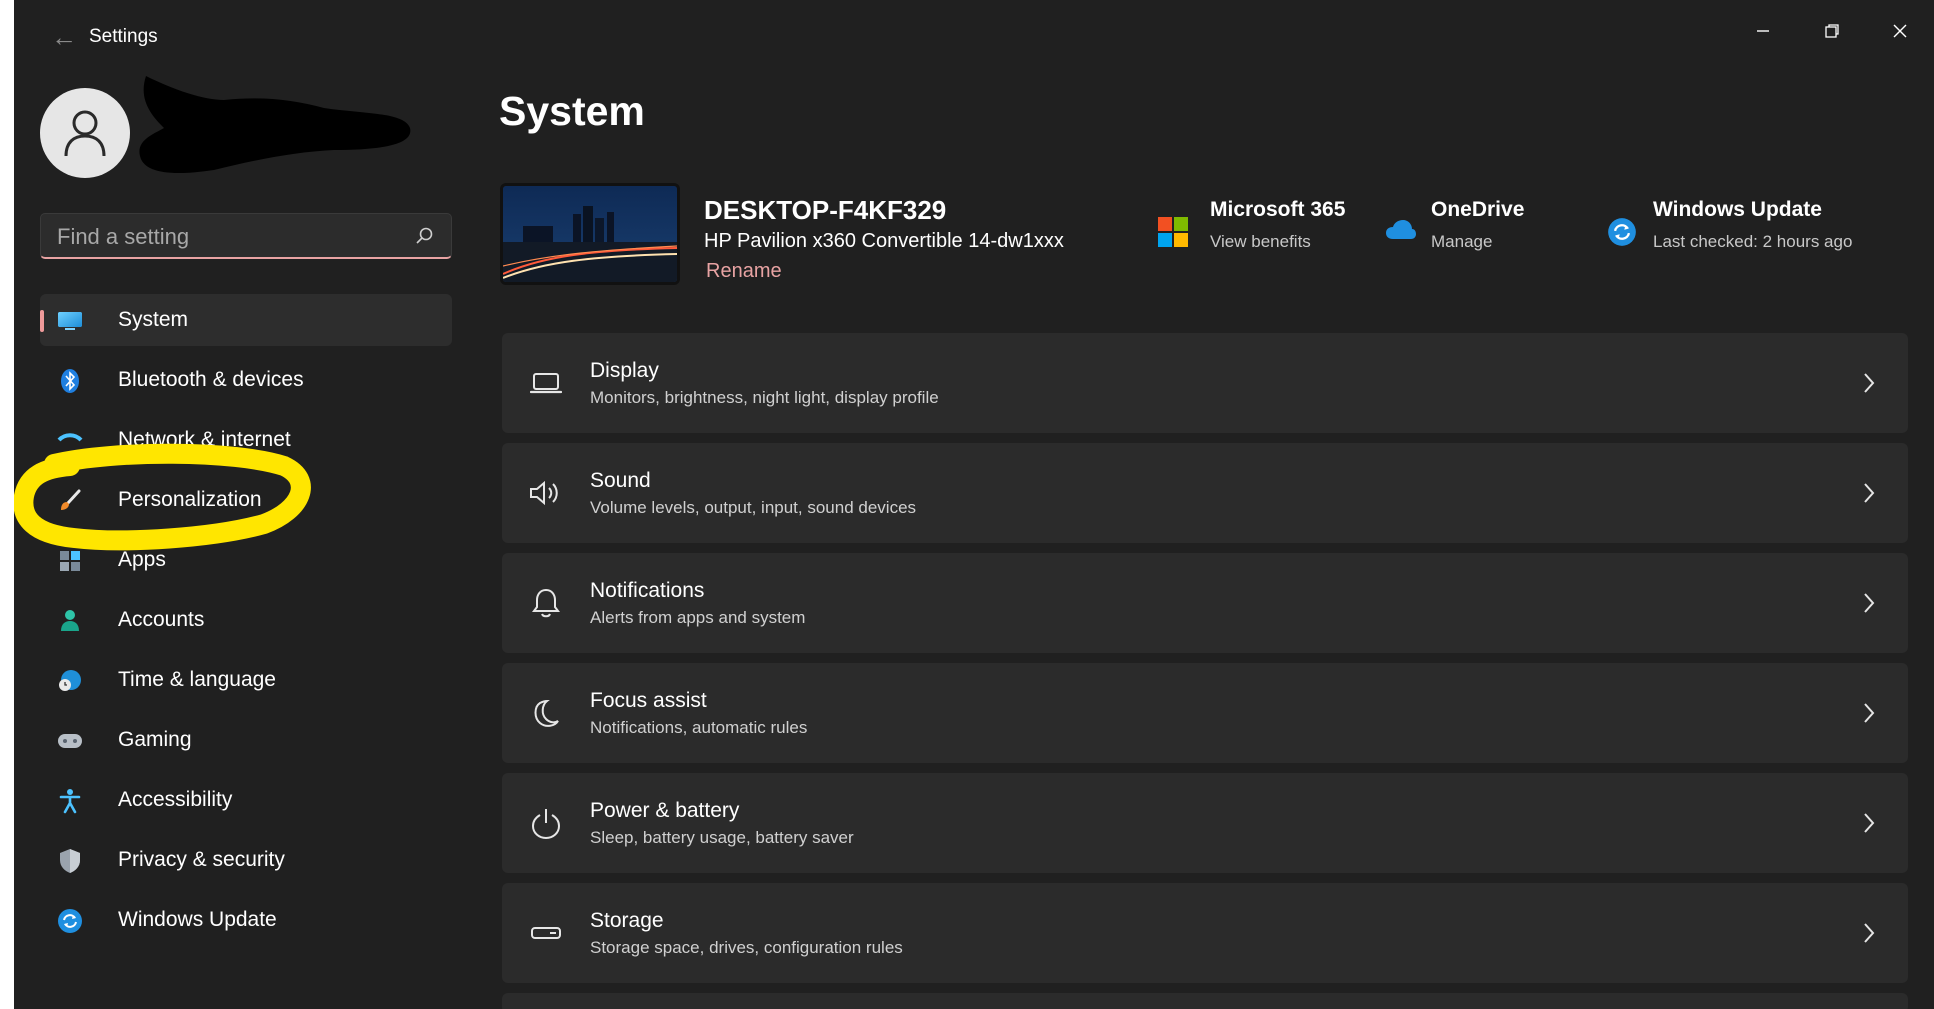  I want to click on sidebar-item-privacy-security: Privacy & security, so click(246, 860).